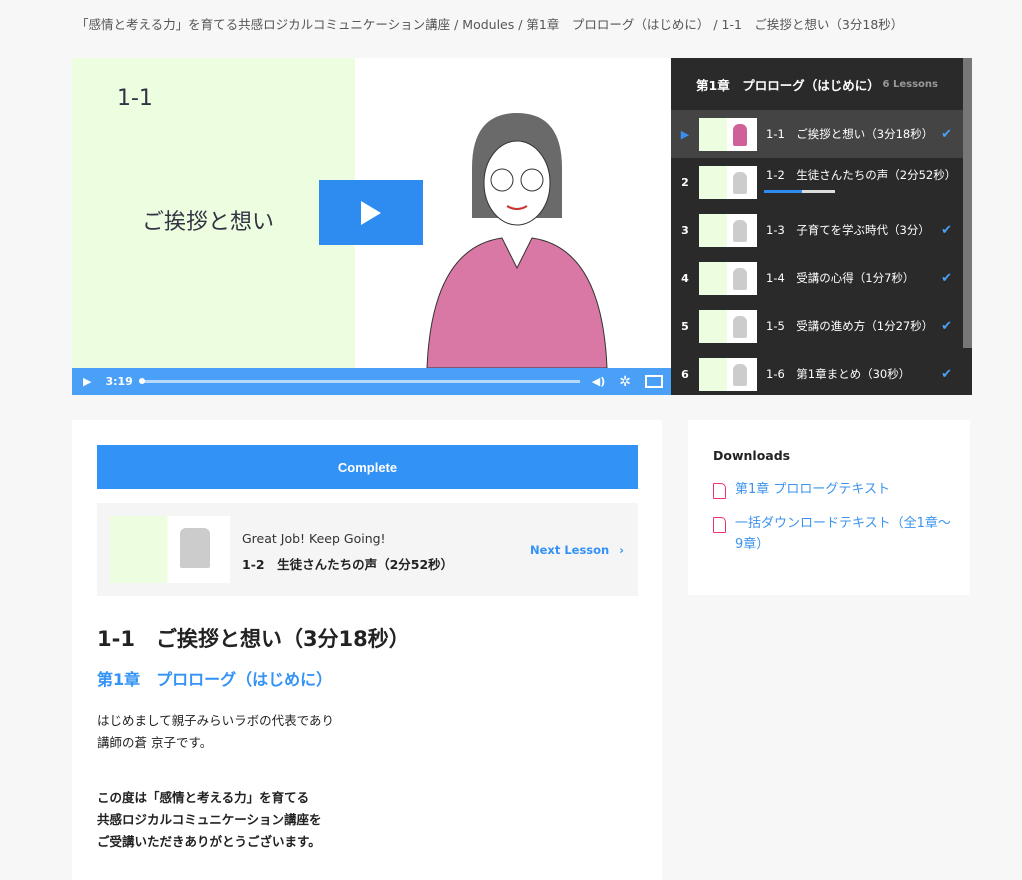 The image size is (1022, 880). What do you see at coordinates (850, 326) in the screenshot?
I see `lesson-title: 1-5 受講の進め方（1分27秒）` at bounding box center [850, 326].